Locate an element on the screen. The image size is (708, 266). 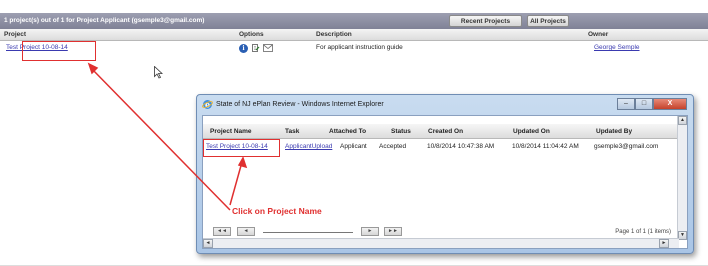
projects-column-header: Project Options Description Owner is located at coordinates (354, 35).